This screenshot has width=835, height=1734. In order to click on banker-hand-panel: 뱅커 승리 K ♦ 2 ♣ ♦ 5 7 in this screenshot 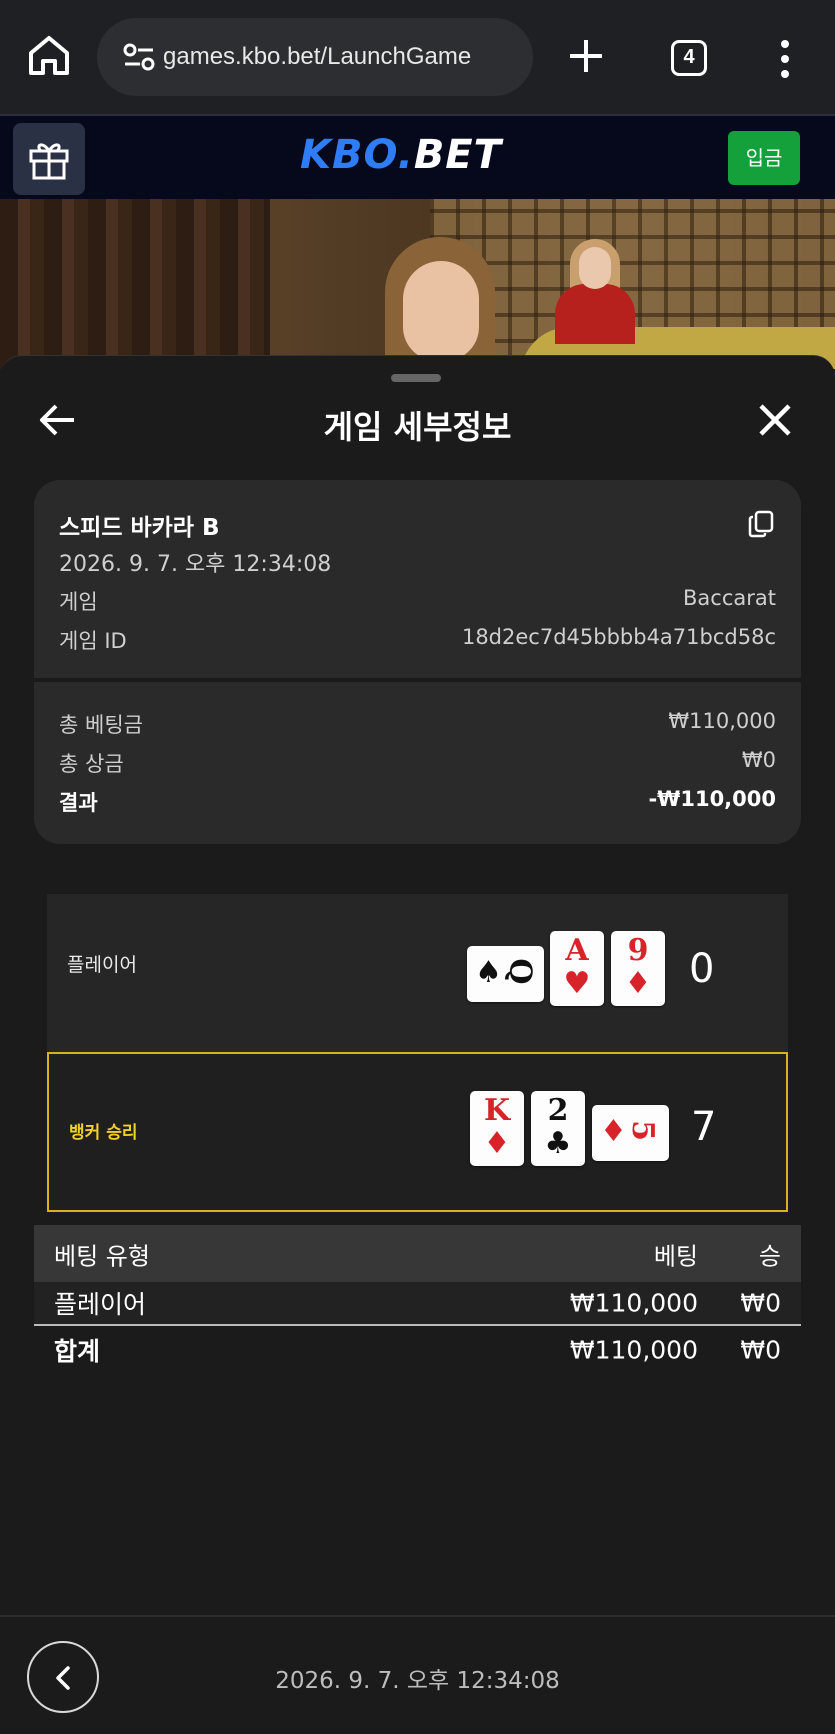, I will do `click(417, 1132)`.